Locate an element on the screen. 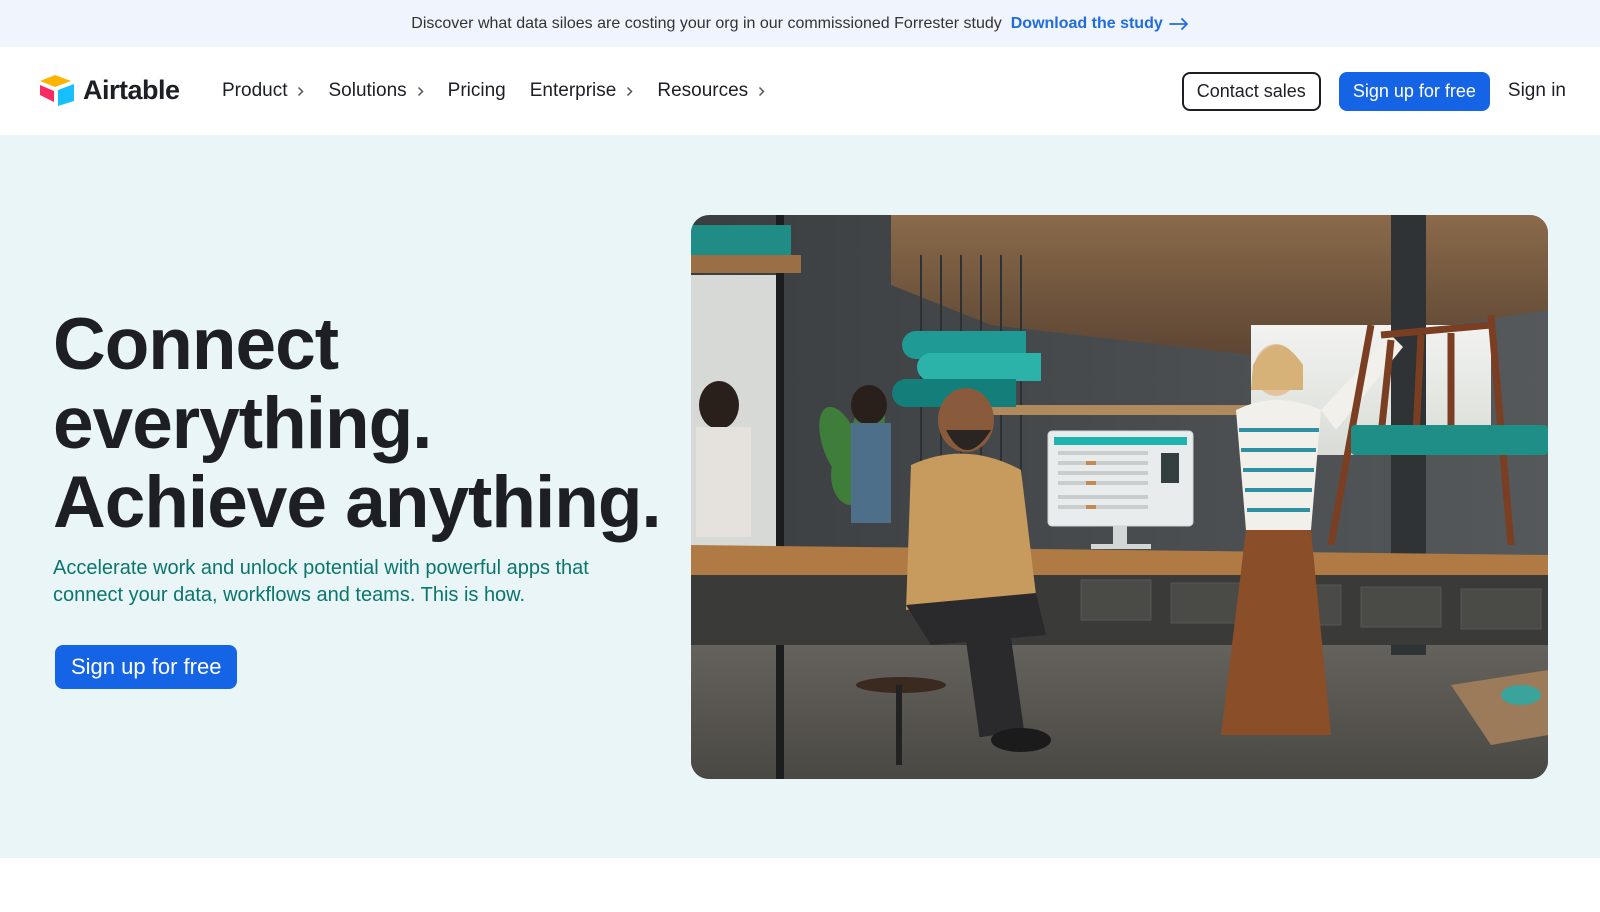 Image resolution: width=1600 pixels, height=912 pixels. download-study-link: Download the study is located at coordinates (1100, 24).